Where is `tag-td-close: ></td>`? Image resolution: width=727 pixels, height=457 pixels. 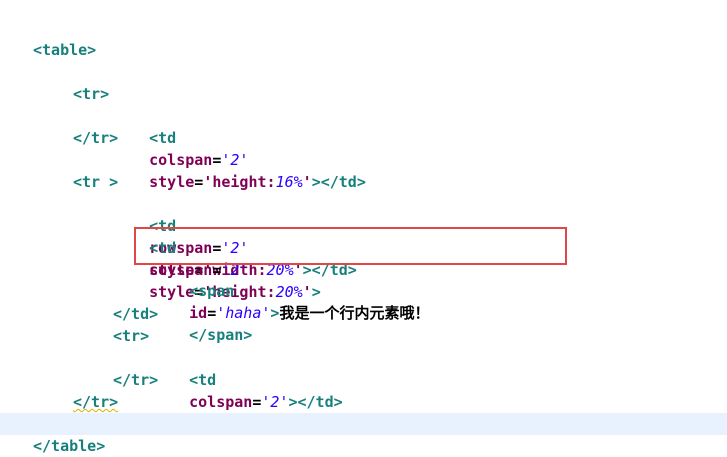
tag-td-close: ></td> is located at coordinates (315, 402).